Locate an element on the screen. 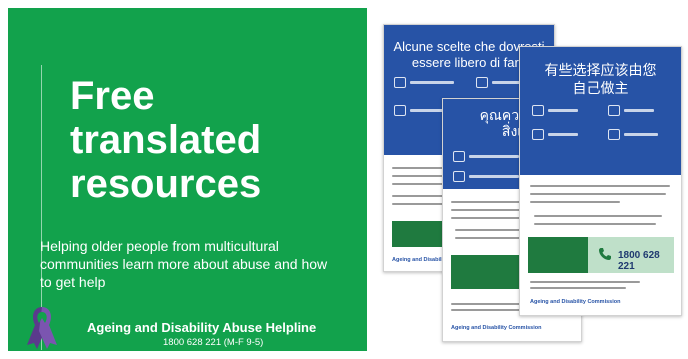  purple-ribbon-icon is located at coordinates (42, 328).